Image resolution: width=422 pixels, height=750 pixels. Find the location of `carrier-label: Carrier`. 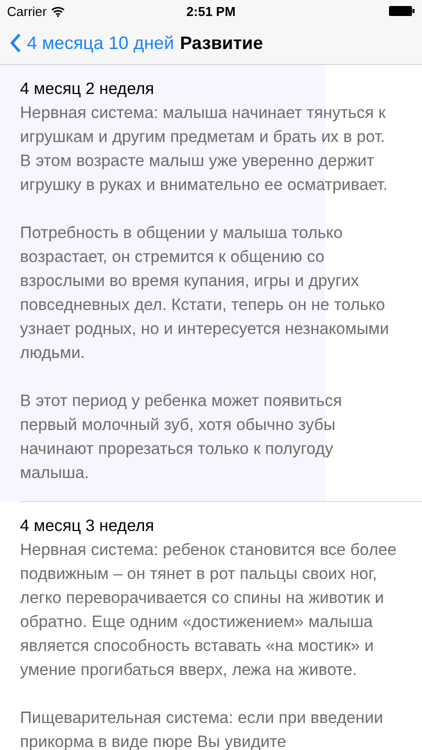

carrier-label: Carrier is located at coordinates (27, 11).